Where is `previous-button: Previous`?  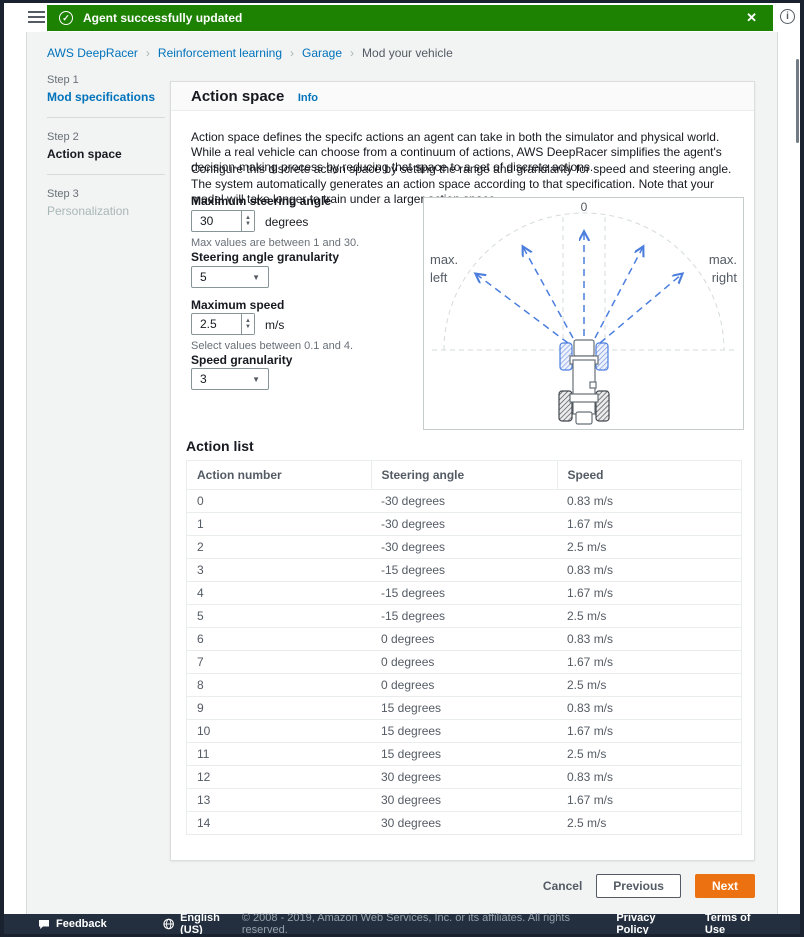
previous-button: Previous is located at coordinates (638, 886).